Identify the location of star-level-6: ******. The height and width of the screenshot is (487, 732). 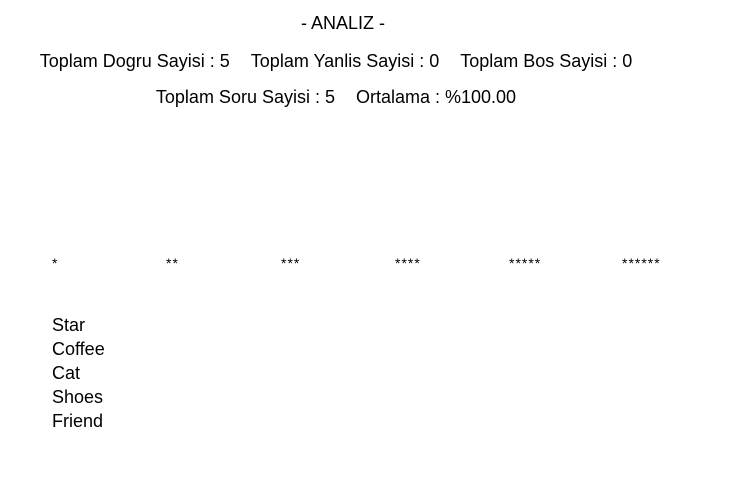
(641, 263).